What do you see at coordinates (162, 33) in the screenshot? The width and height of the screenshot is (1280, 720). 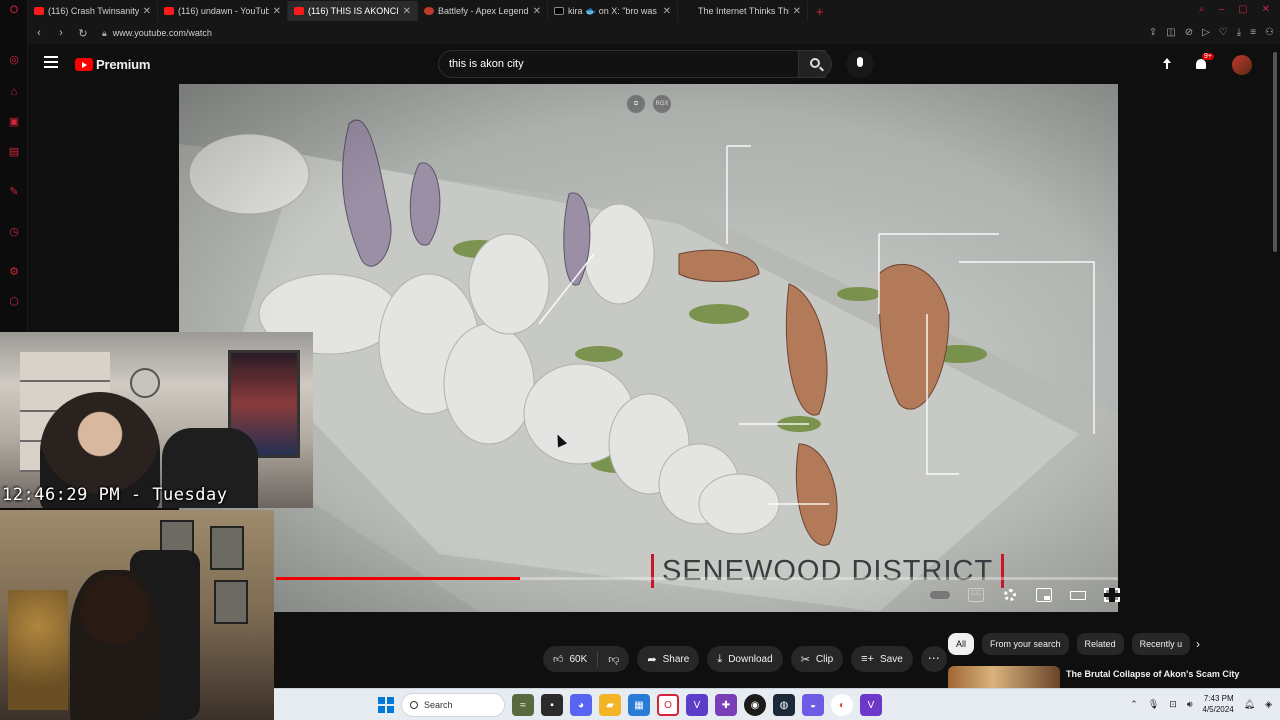 I see `url-text: www.youtube.com/watch` at bounding box center [162, 33].